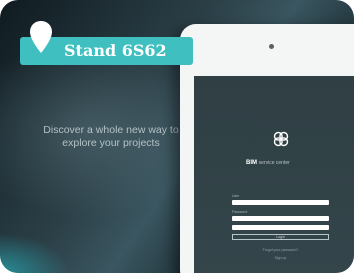 Image resolution: width=354 pixels, height=273 pixels. What do you see at coordinates (280, 250) in the screenshot?
I see `forgot-password-link: Forgot your password?` at bounding box center [280, 250].